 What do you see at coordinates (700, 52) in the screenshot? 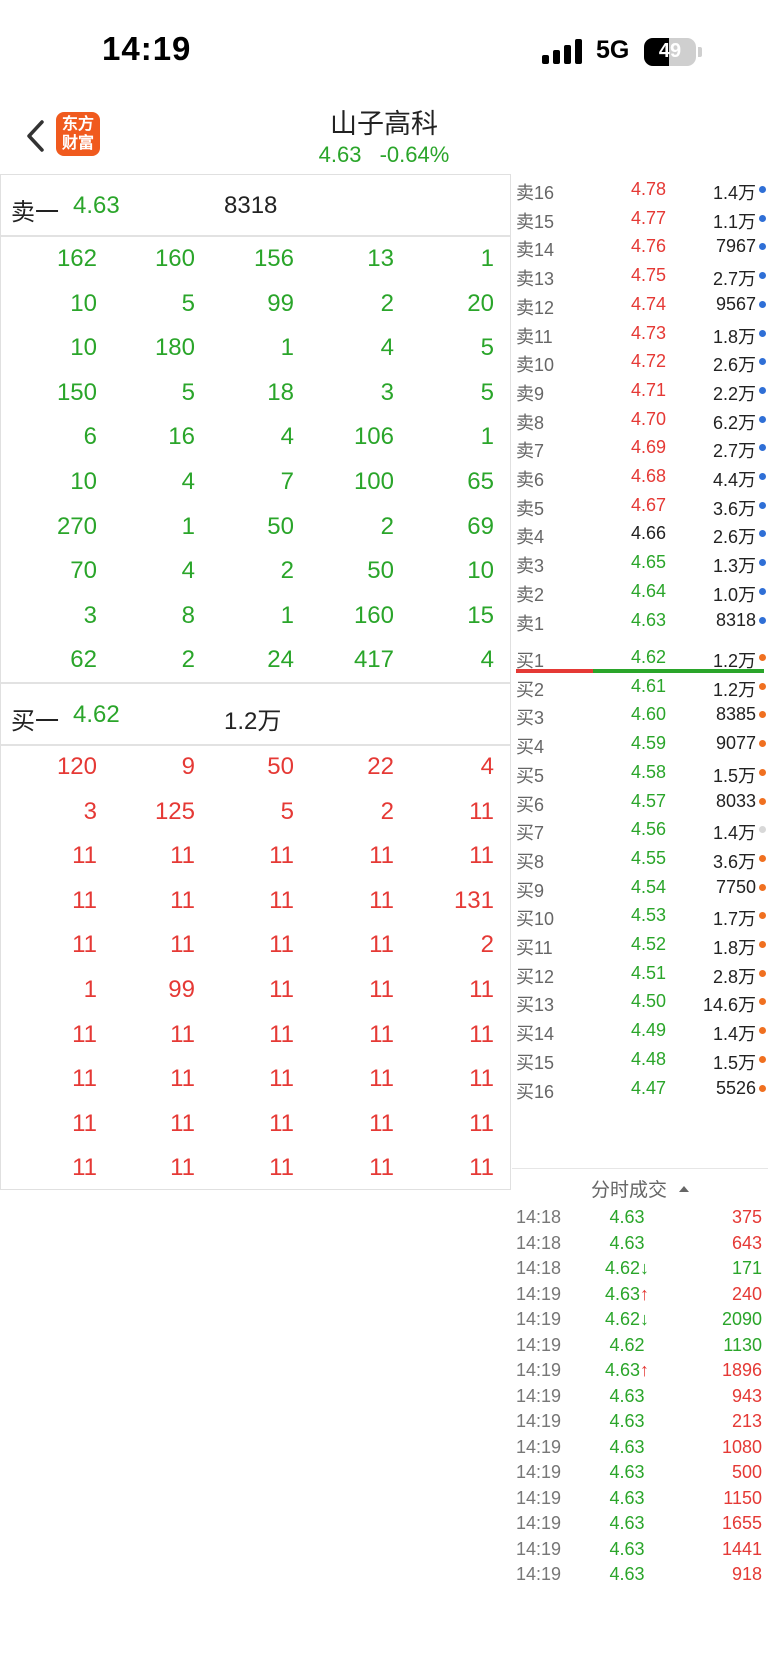
I see `battery-tip` at bounding box center [700, 52].